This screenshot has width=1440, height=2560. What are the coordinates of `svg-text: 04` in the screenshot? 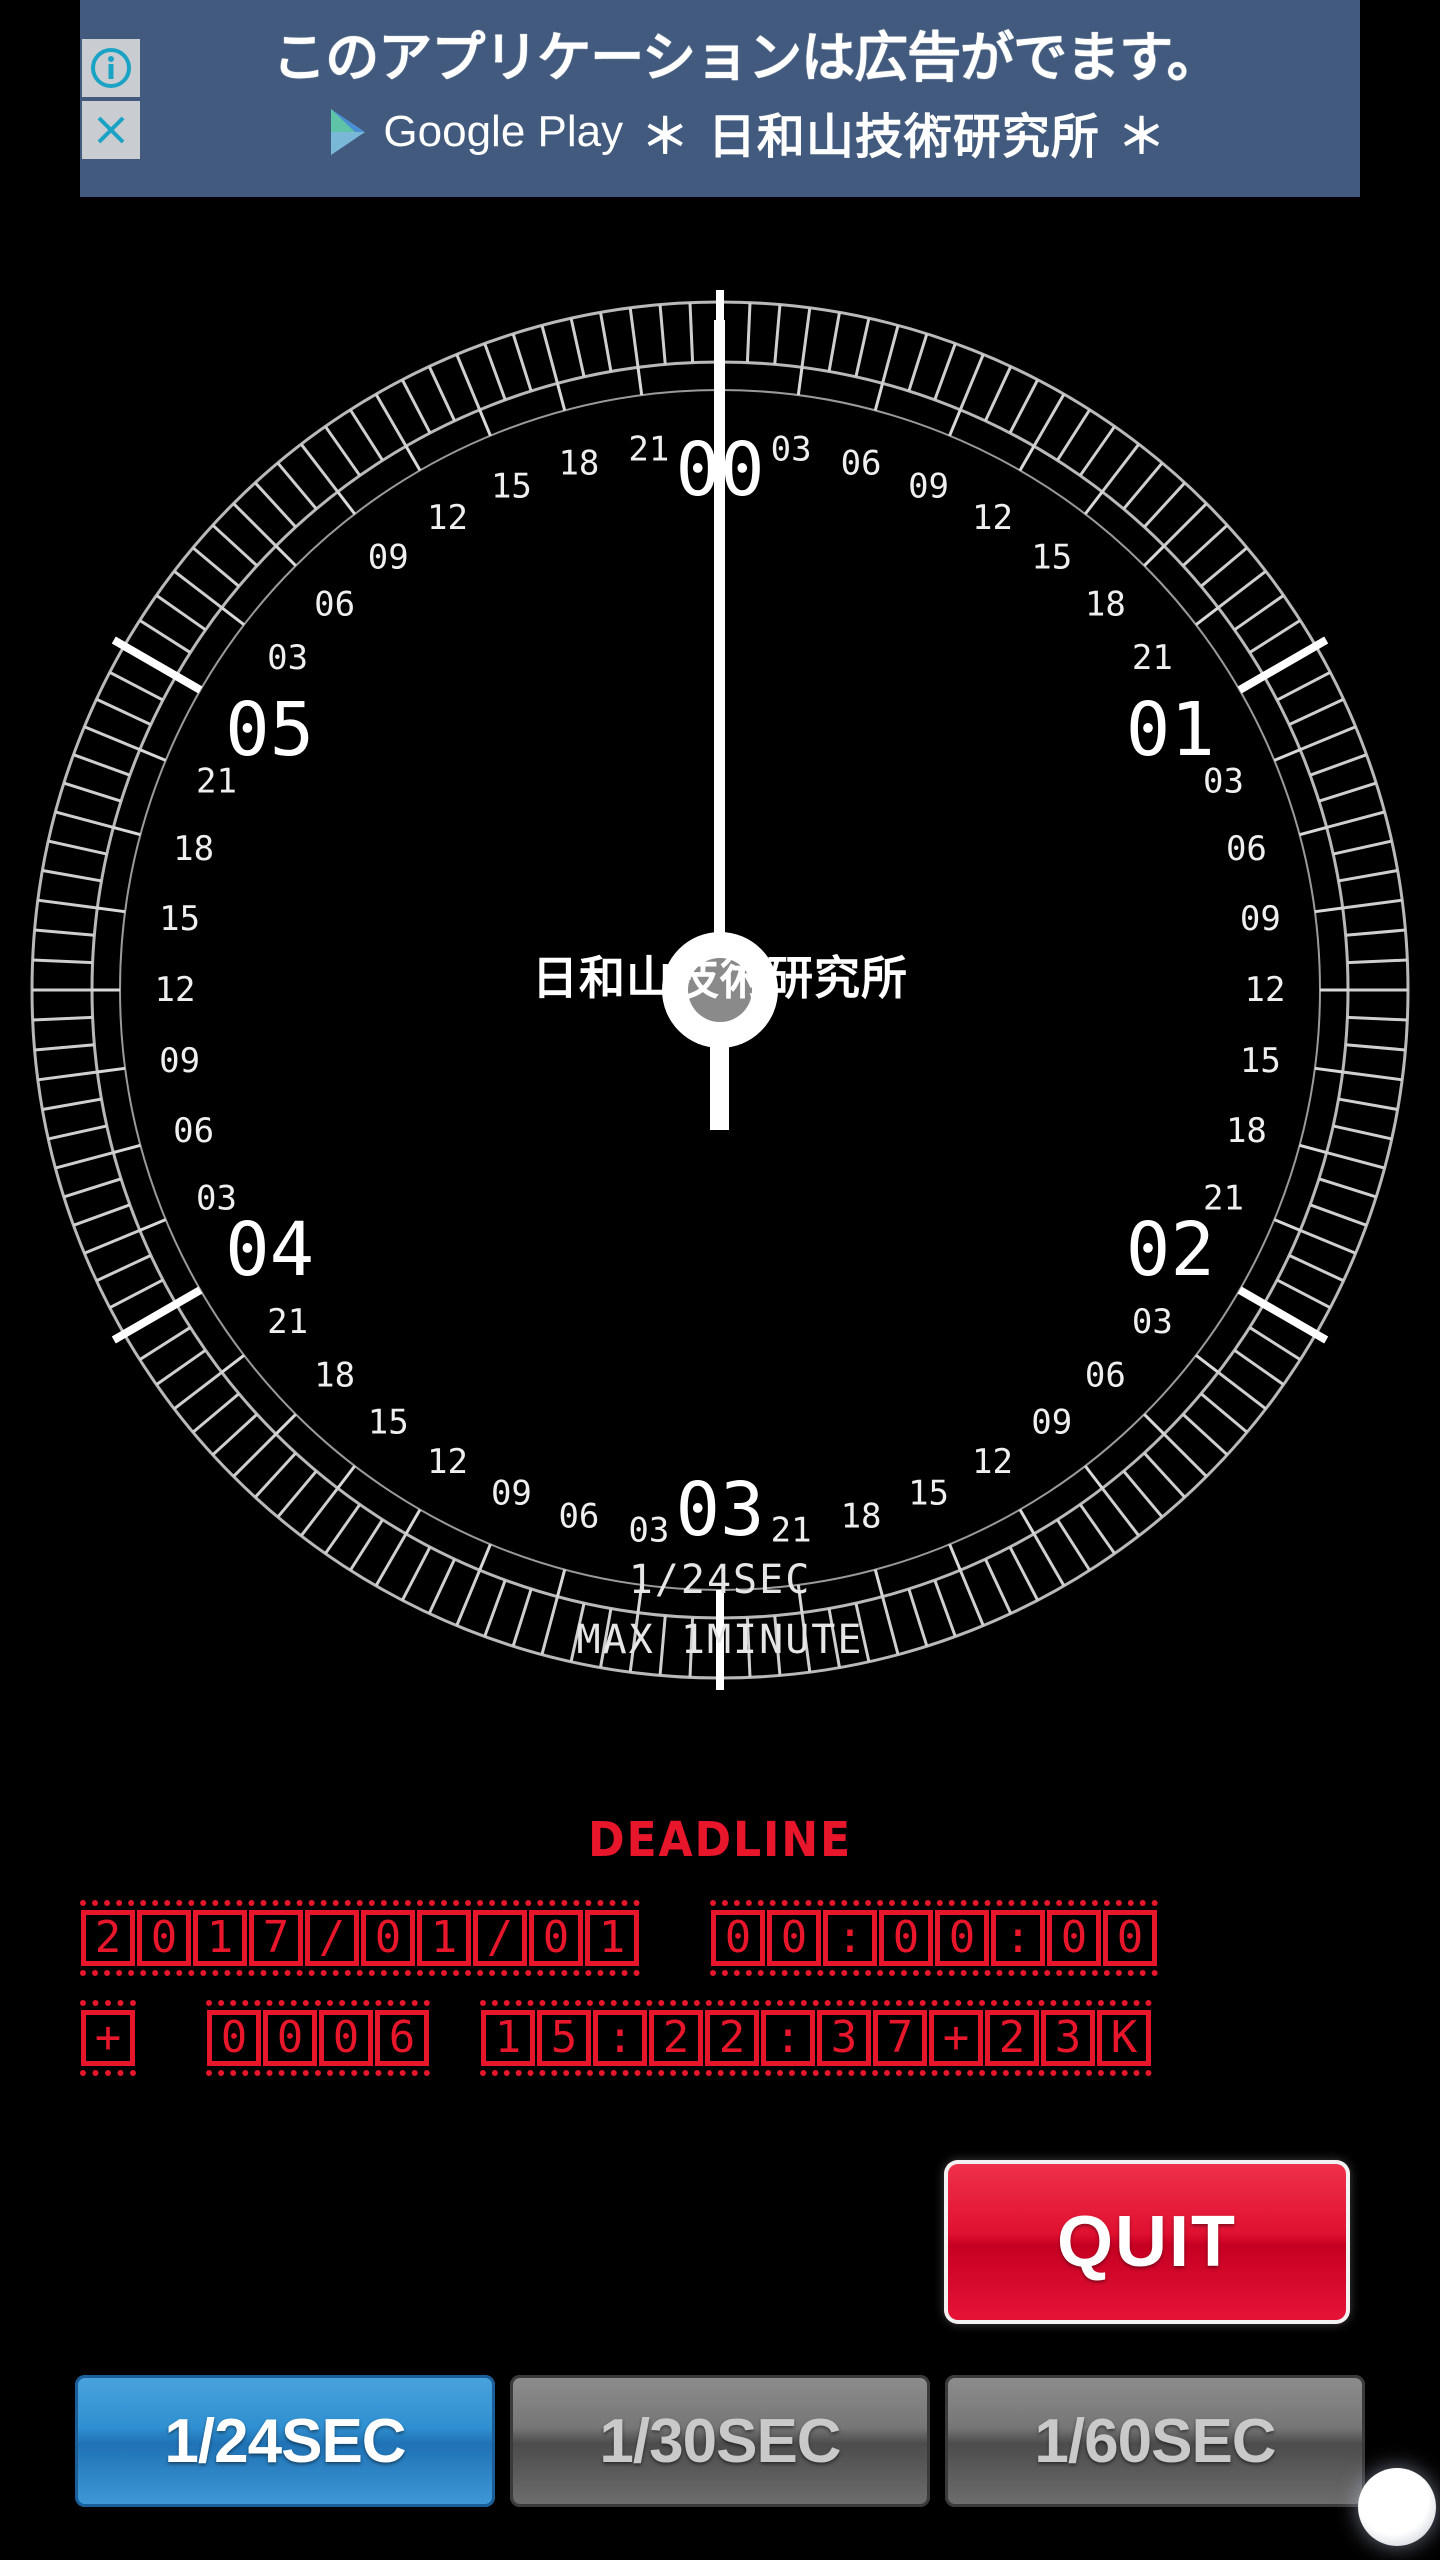 It's located at (269, 1250).